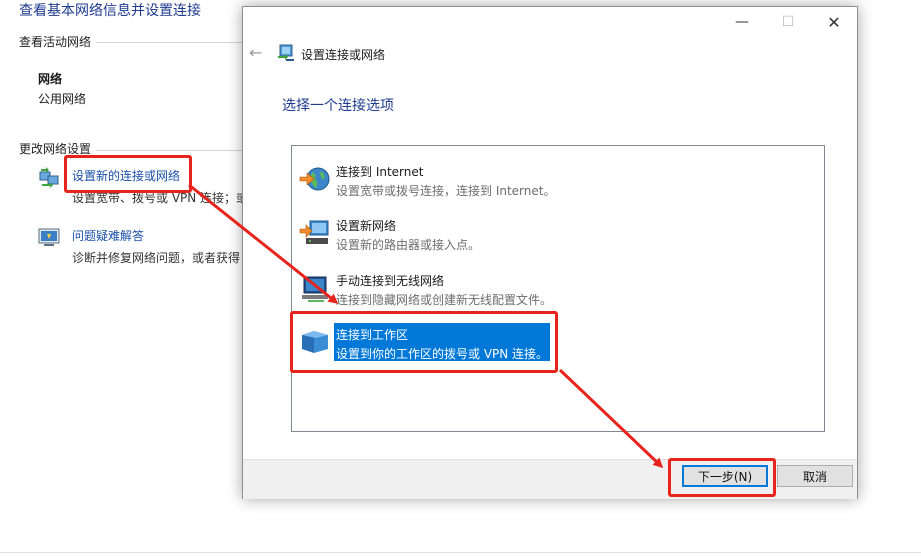 This screenshot has width=921, height=556. I want to click on router-icon, so click(315, 233).